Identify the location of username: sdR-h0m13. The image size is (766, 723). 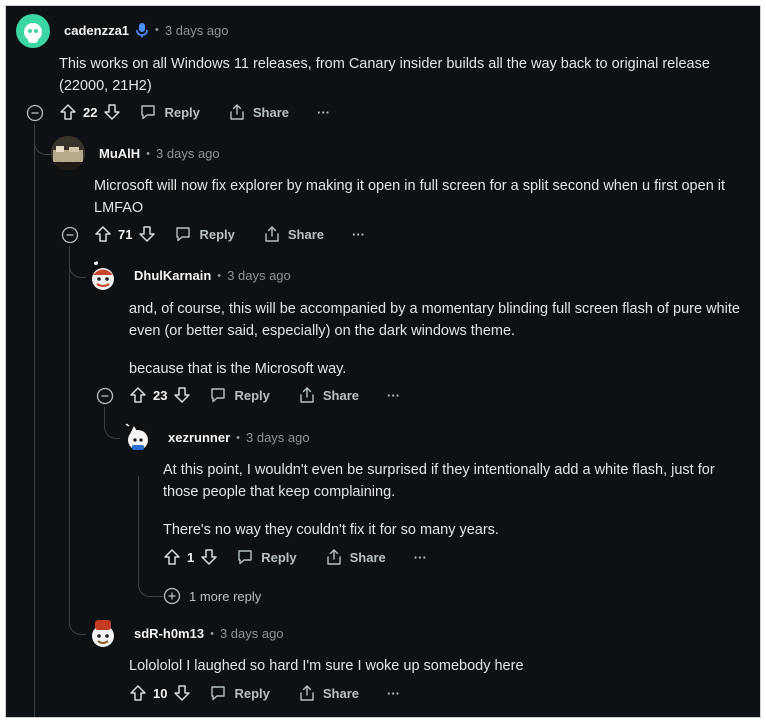
(169, 633).